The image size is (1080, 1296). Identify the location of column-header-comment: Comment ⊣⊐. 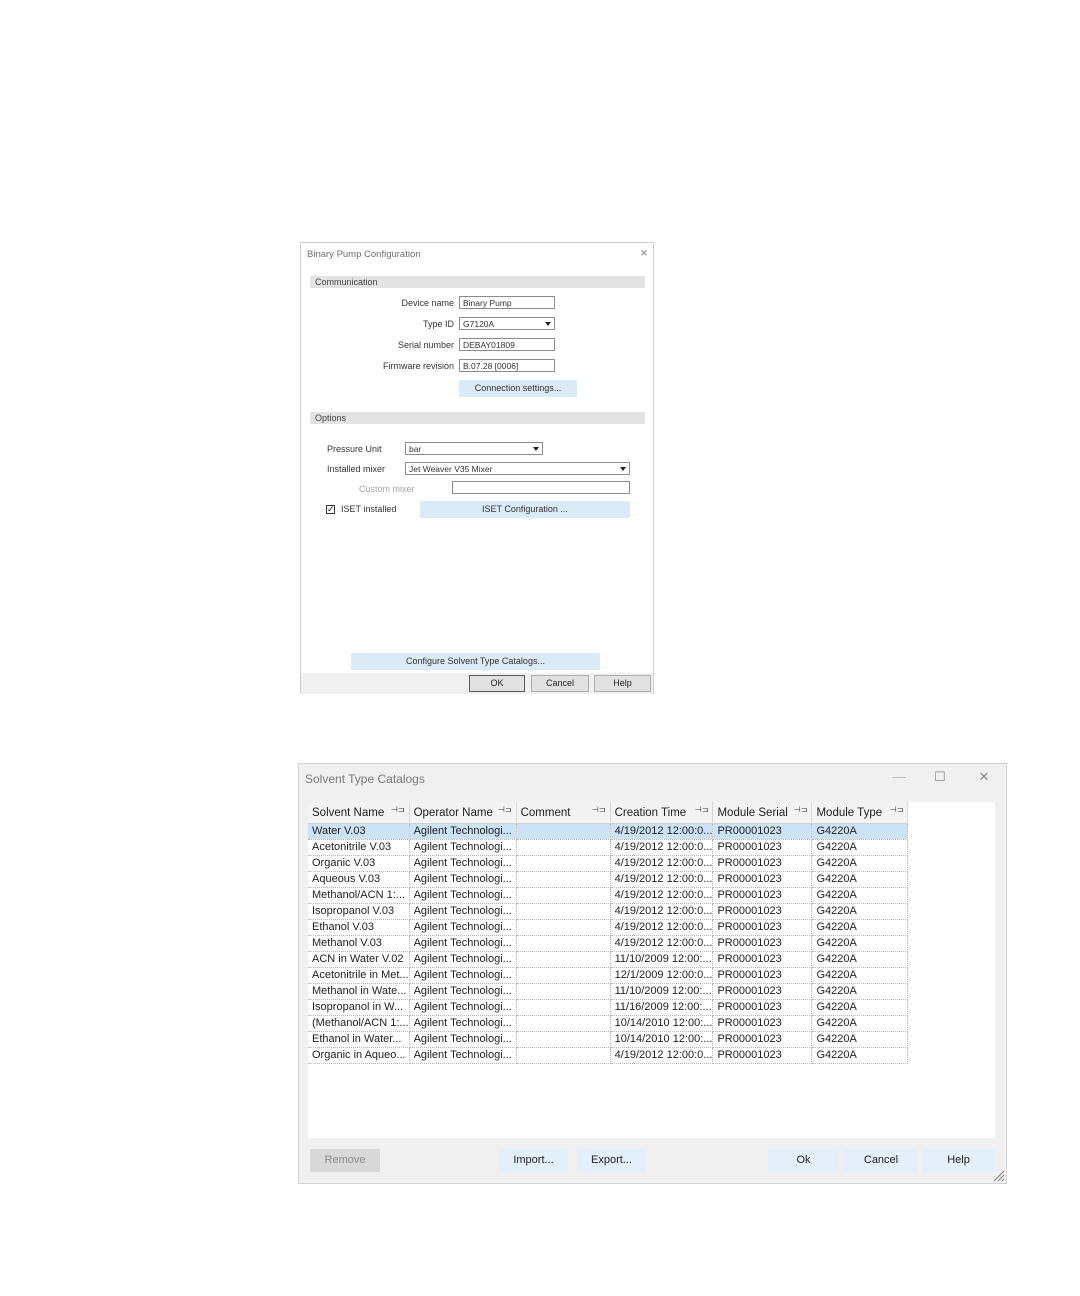
(563, 813).